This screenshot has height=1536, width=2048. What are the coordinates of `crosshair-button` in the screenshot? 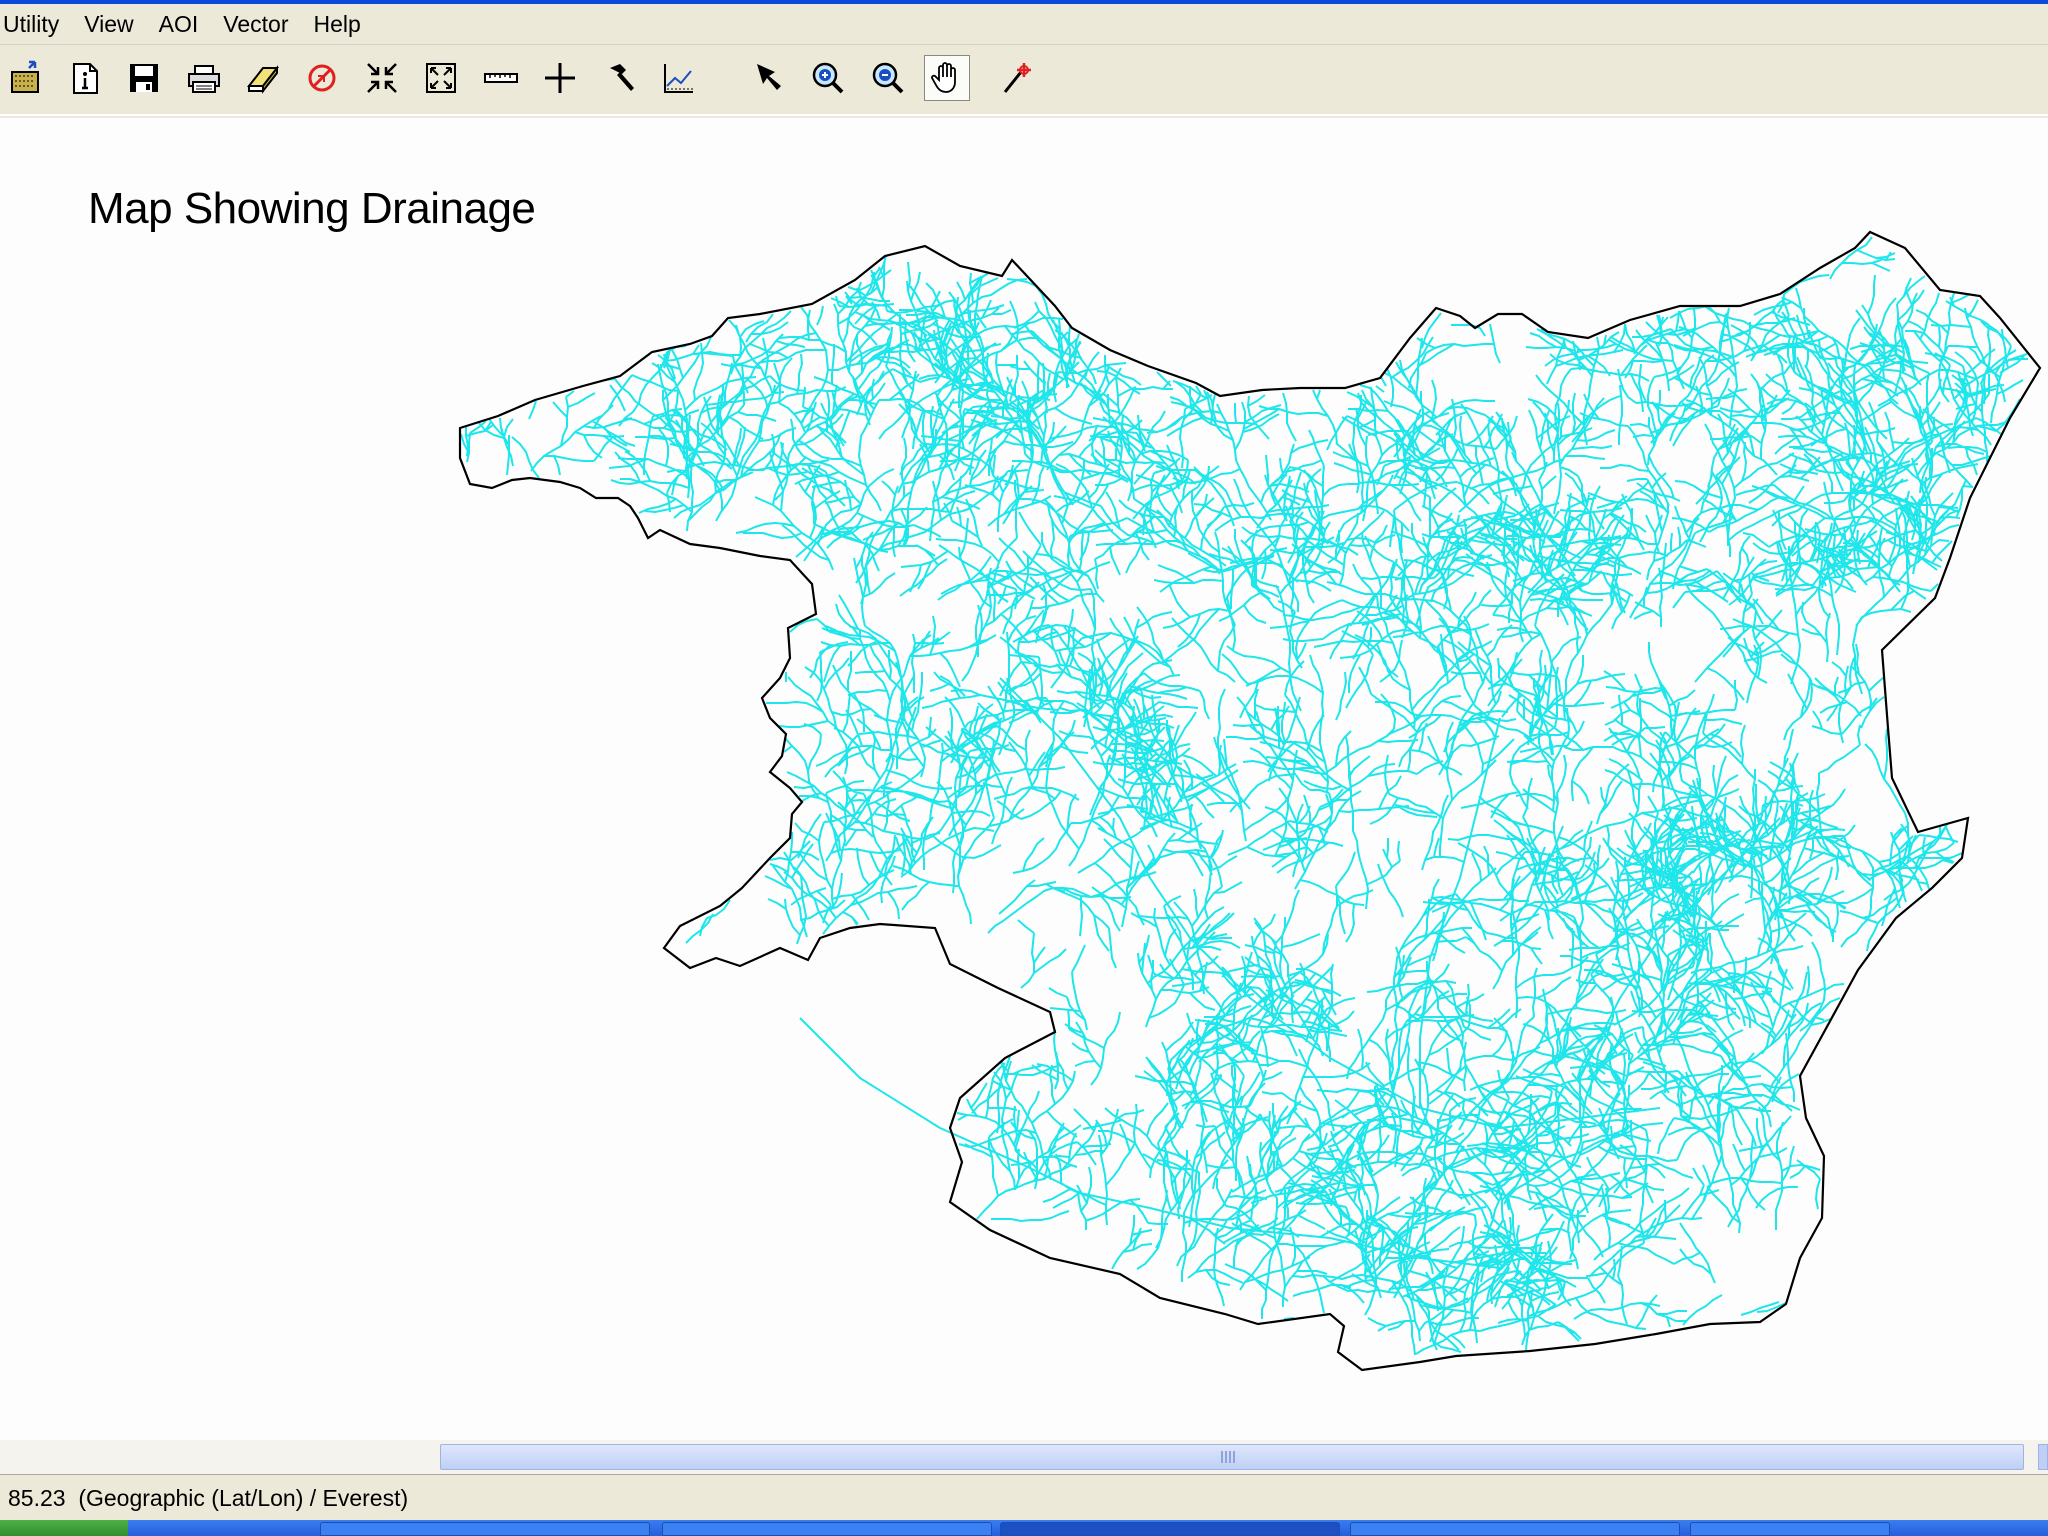 It's located at (560, 78).